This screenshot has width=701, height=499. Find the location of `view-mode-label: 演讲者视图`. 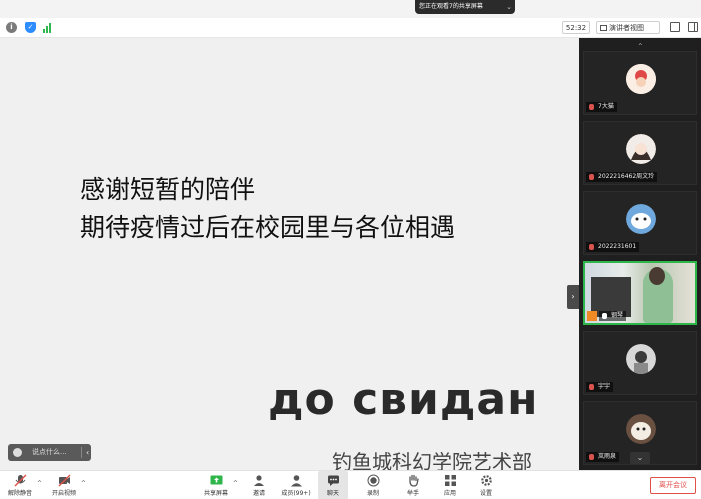

view-mode-label: 演讲者视图 is located at coordinates (626, 28).